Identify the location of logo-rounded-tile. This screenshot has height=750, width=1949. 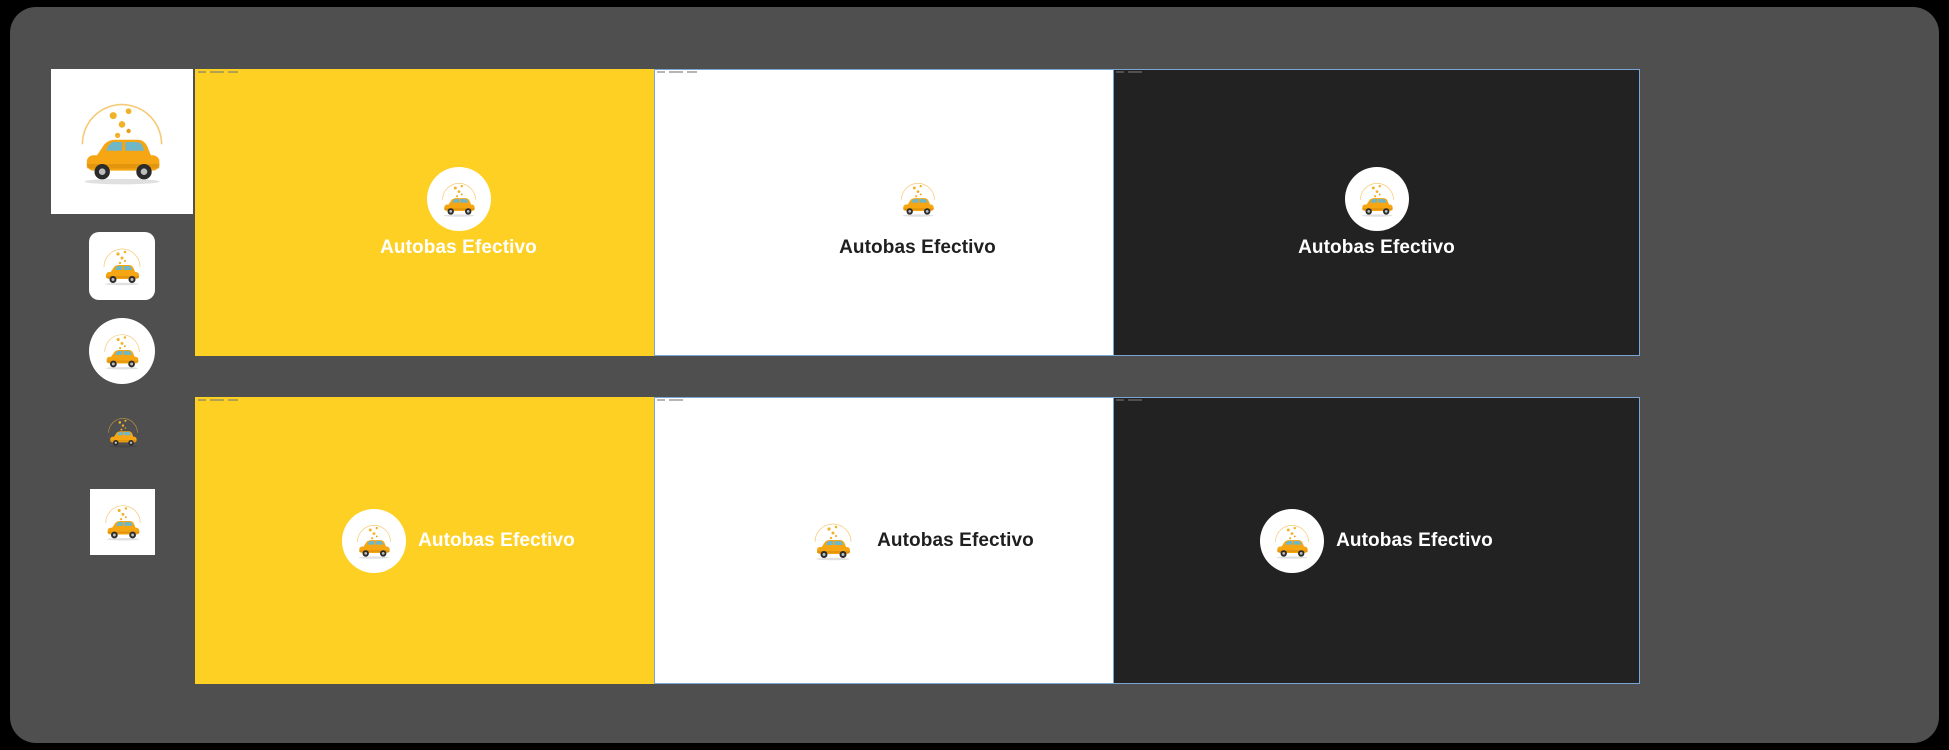
(122, 266).